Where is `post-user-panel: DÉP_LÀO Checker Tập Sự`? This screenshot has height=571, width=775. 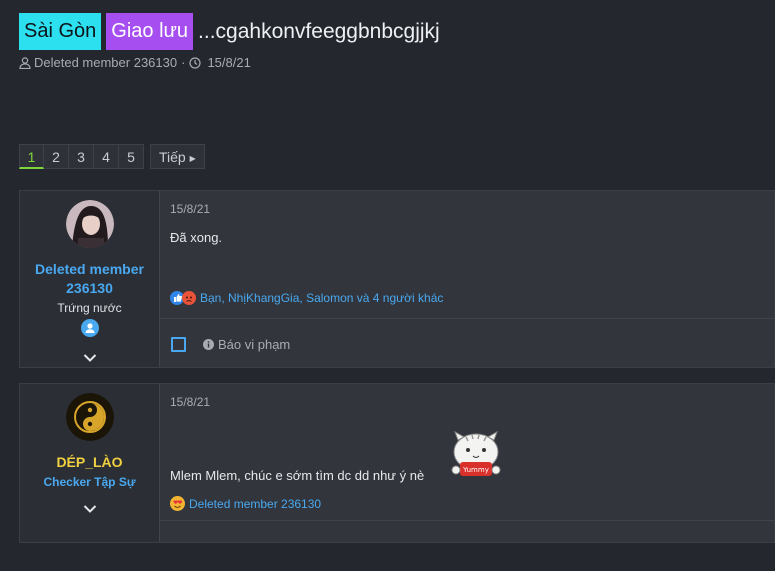
post-user-panel: DÉP_LÀO Checker Tập Sự is located at coordinates (90, 463).